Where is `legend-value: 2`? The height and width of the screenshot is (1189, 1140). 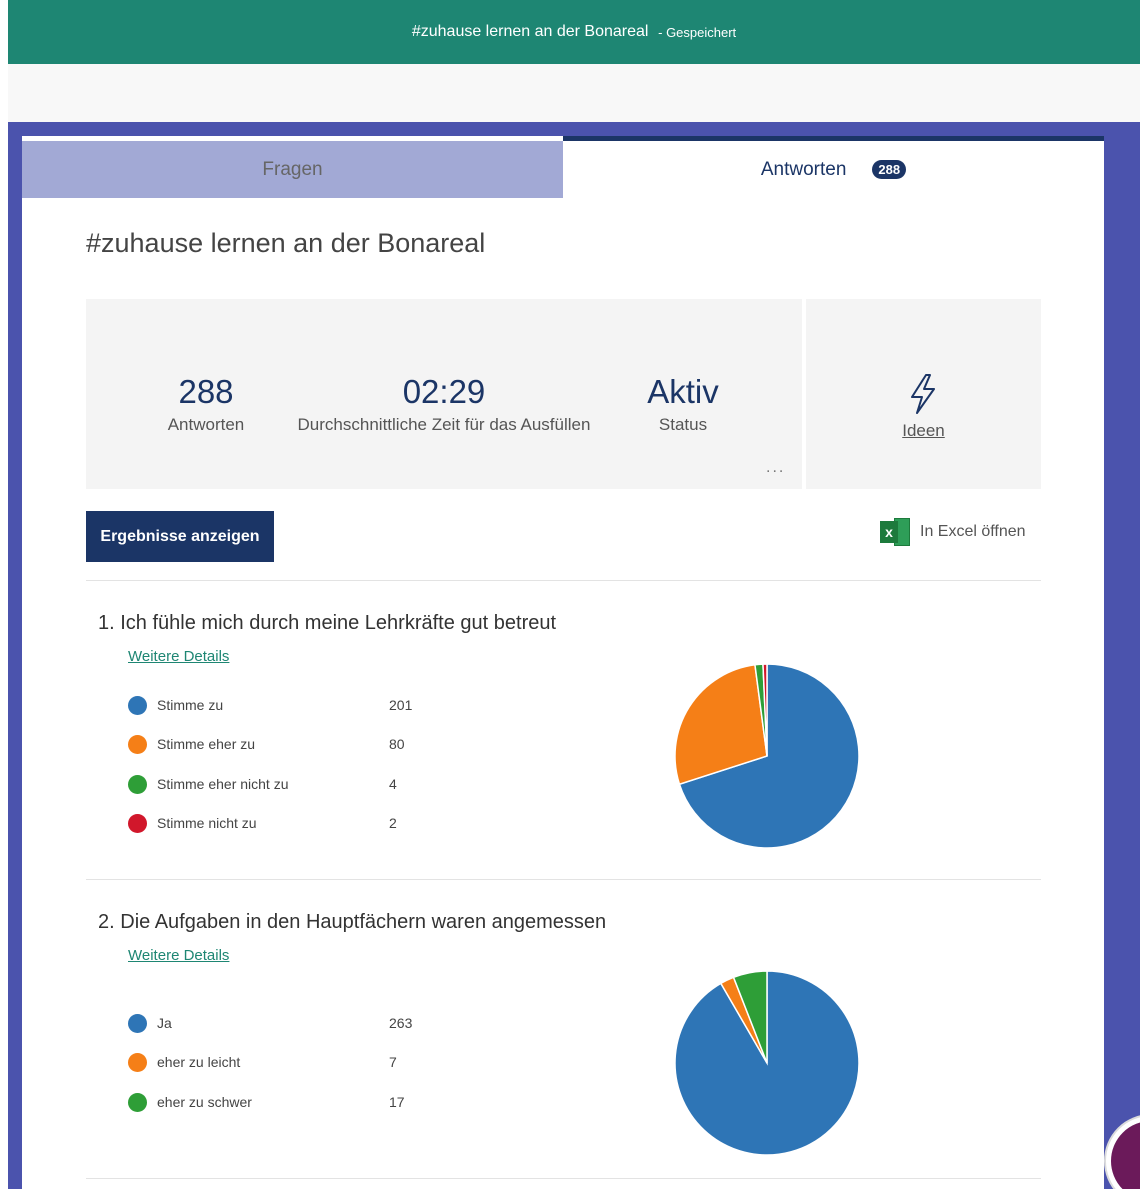
legend-value: 2 is located at coordinates (393, 823).